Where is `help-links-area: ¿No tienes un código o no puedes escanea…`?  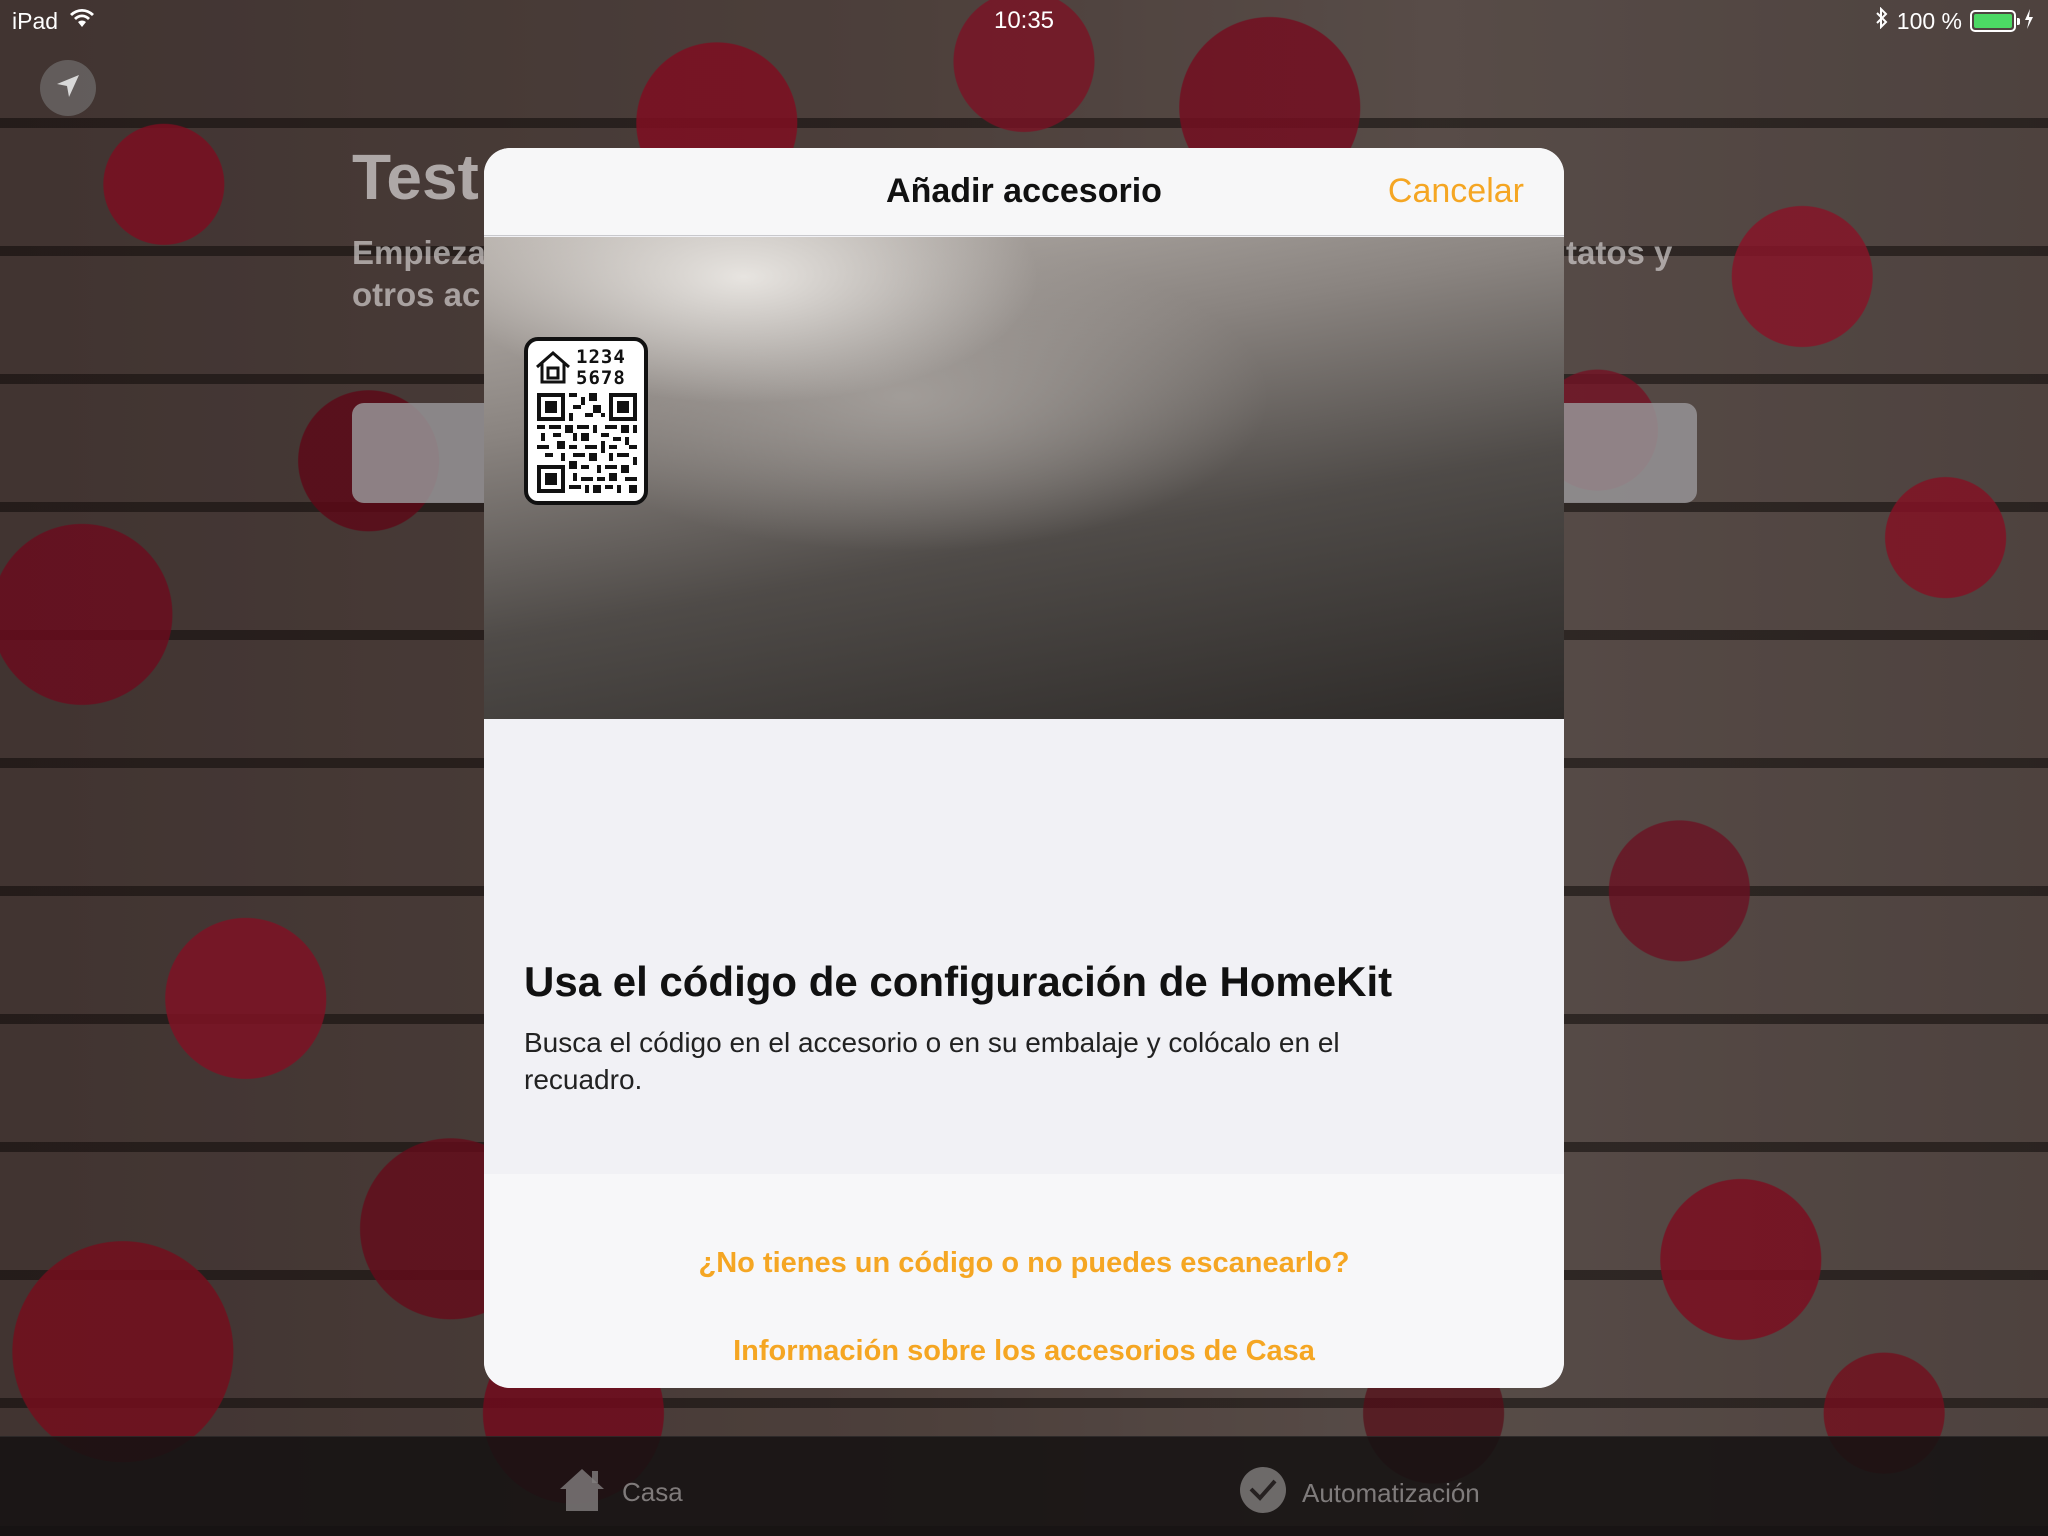 help-links-area: ¿No tienes un código o no puedes escanea… is located at coordinates (1024, 1281).